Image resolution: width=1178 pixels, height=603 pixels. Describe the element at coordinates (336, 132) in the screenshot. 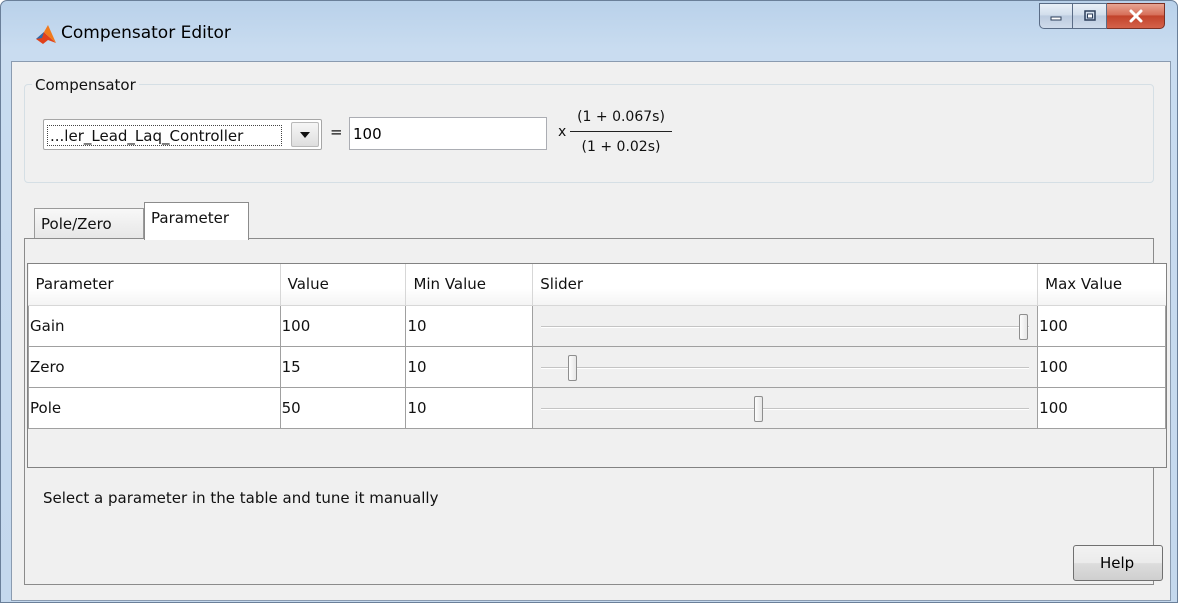

I see `equals-sign: =` at that location.